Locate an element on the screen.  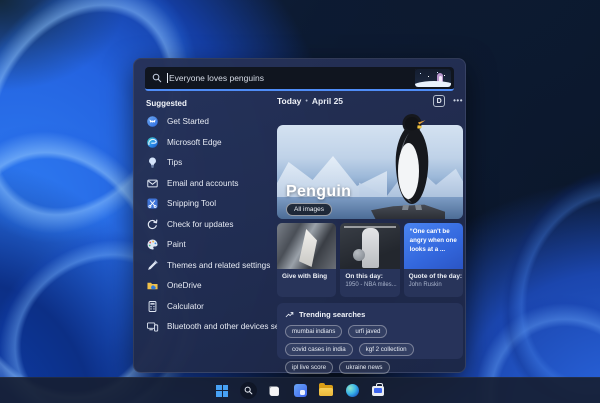
more-options-icon: ••• is located at coordinates (458, 101).